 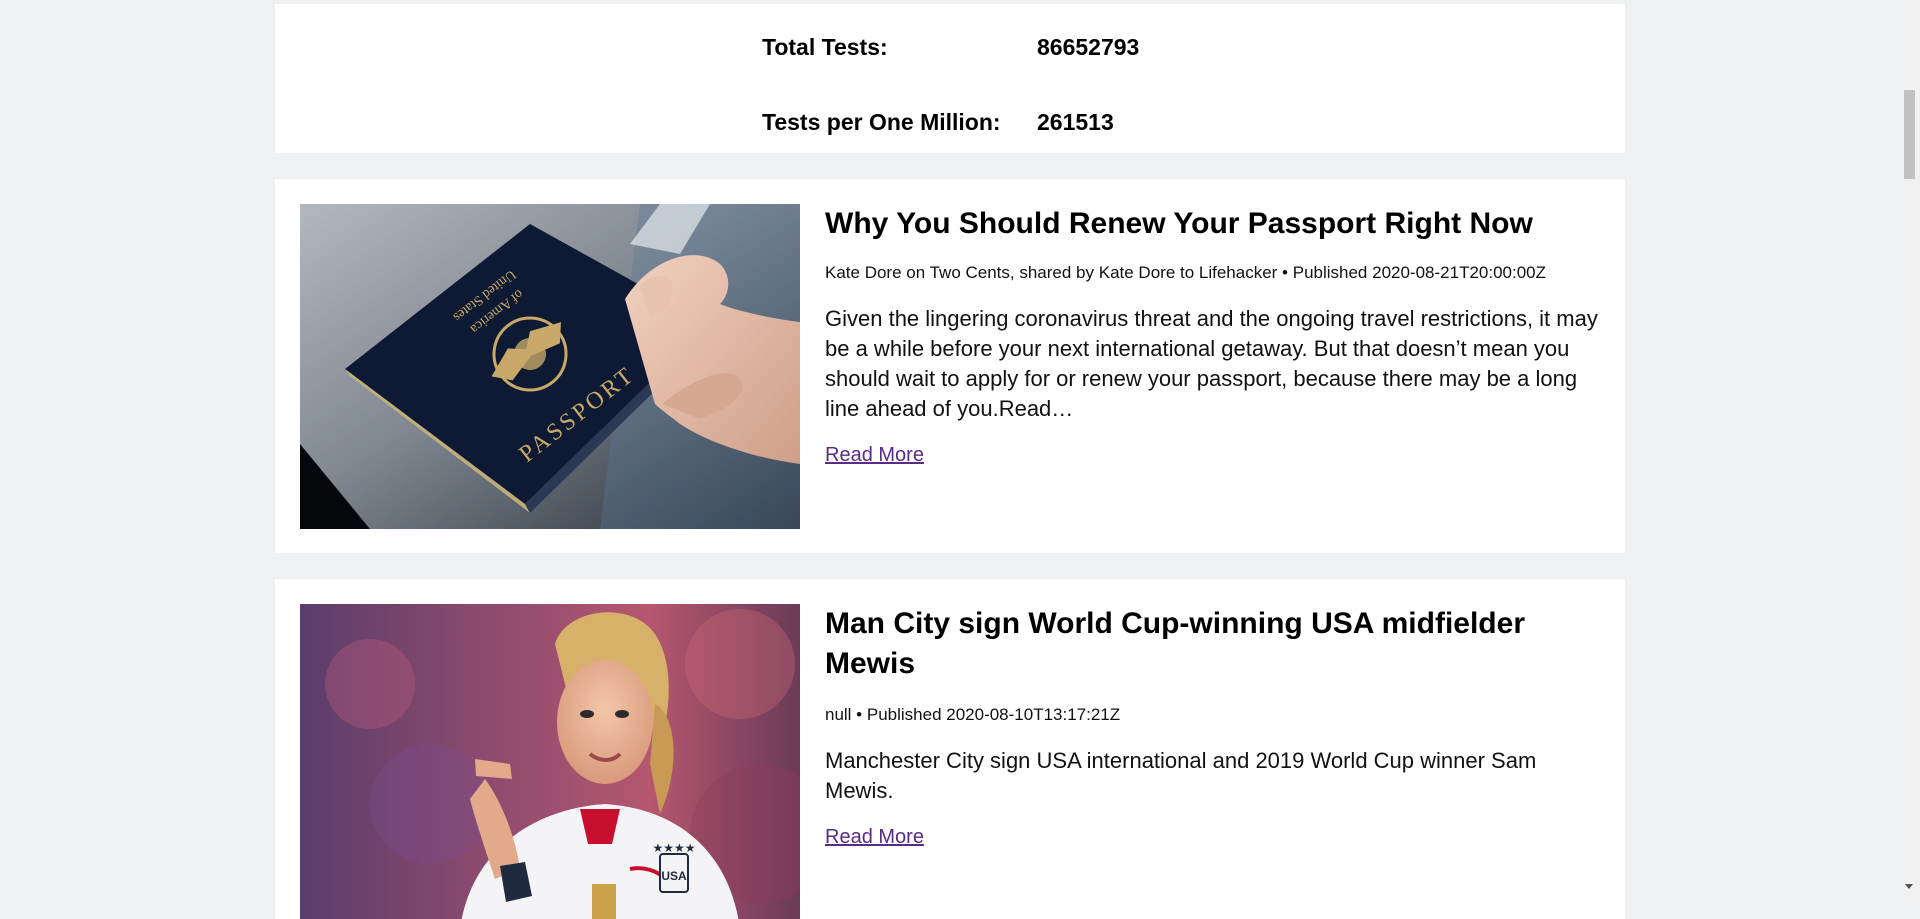 I want to click on svg-text: USA, so click(x=674, y=876).